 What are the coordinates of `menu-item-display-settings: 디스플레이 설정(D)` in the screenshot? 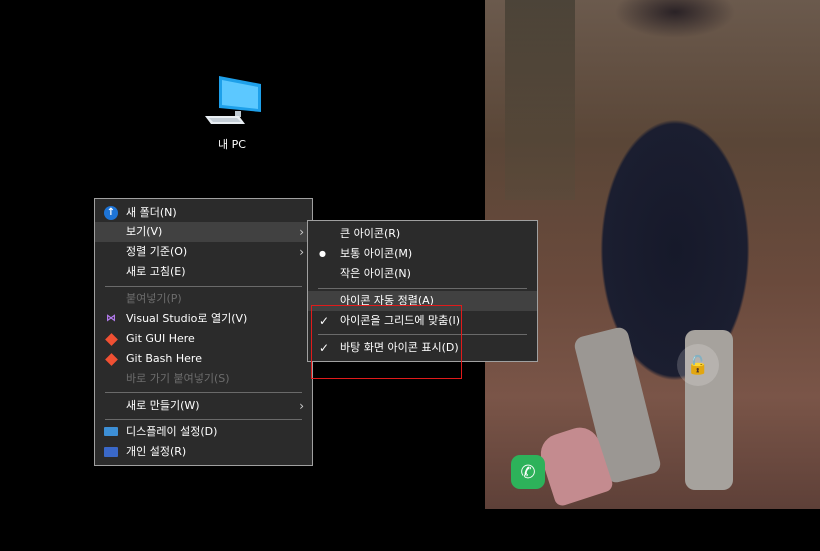 It's located at (203, 432).